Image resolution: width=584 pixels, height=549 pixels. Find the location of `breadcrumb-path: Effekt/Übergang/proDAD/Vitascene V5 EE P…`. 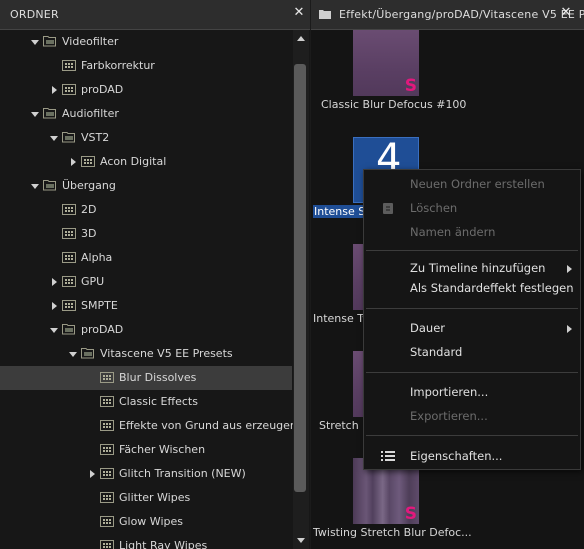

breadcrumb-path: Effekt/Übergang/proDAD/Vitascene V5 EE P… is located at coordinates (461, 14).